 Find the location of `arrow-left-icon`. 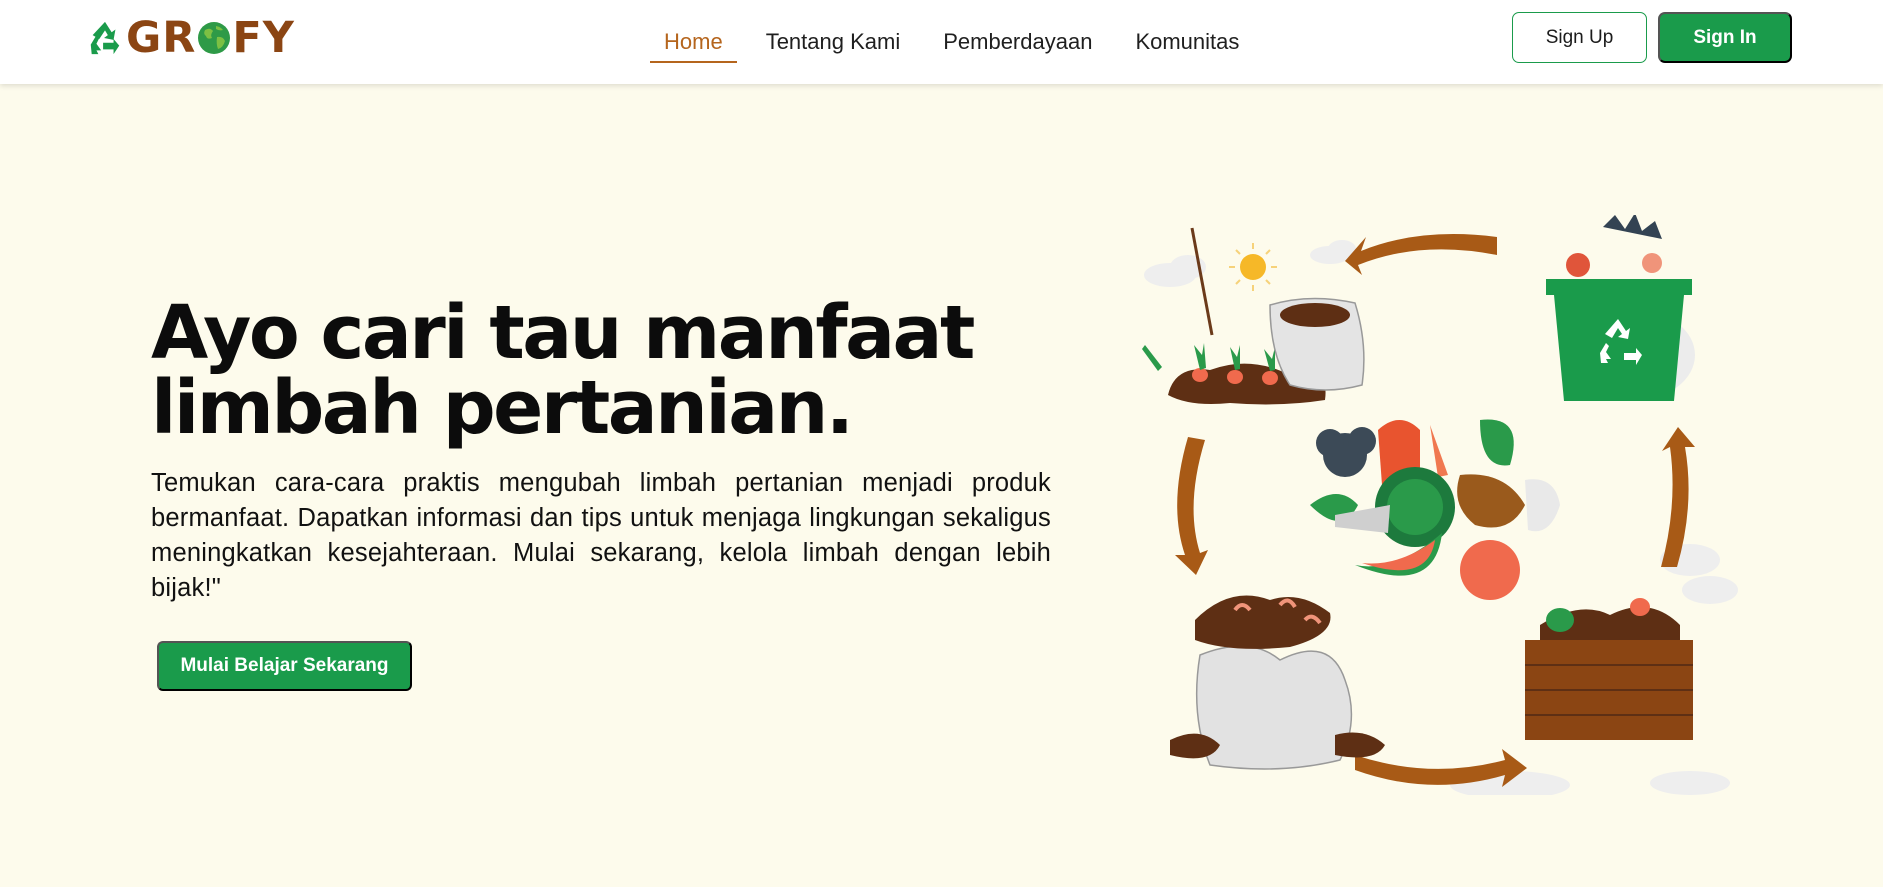

arrow-left-icon is located at coordinates (1191, 506).